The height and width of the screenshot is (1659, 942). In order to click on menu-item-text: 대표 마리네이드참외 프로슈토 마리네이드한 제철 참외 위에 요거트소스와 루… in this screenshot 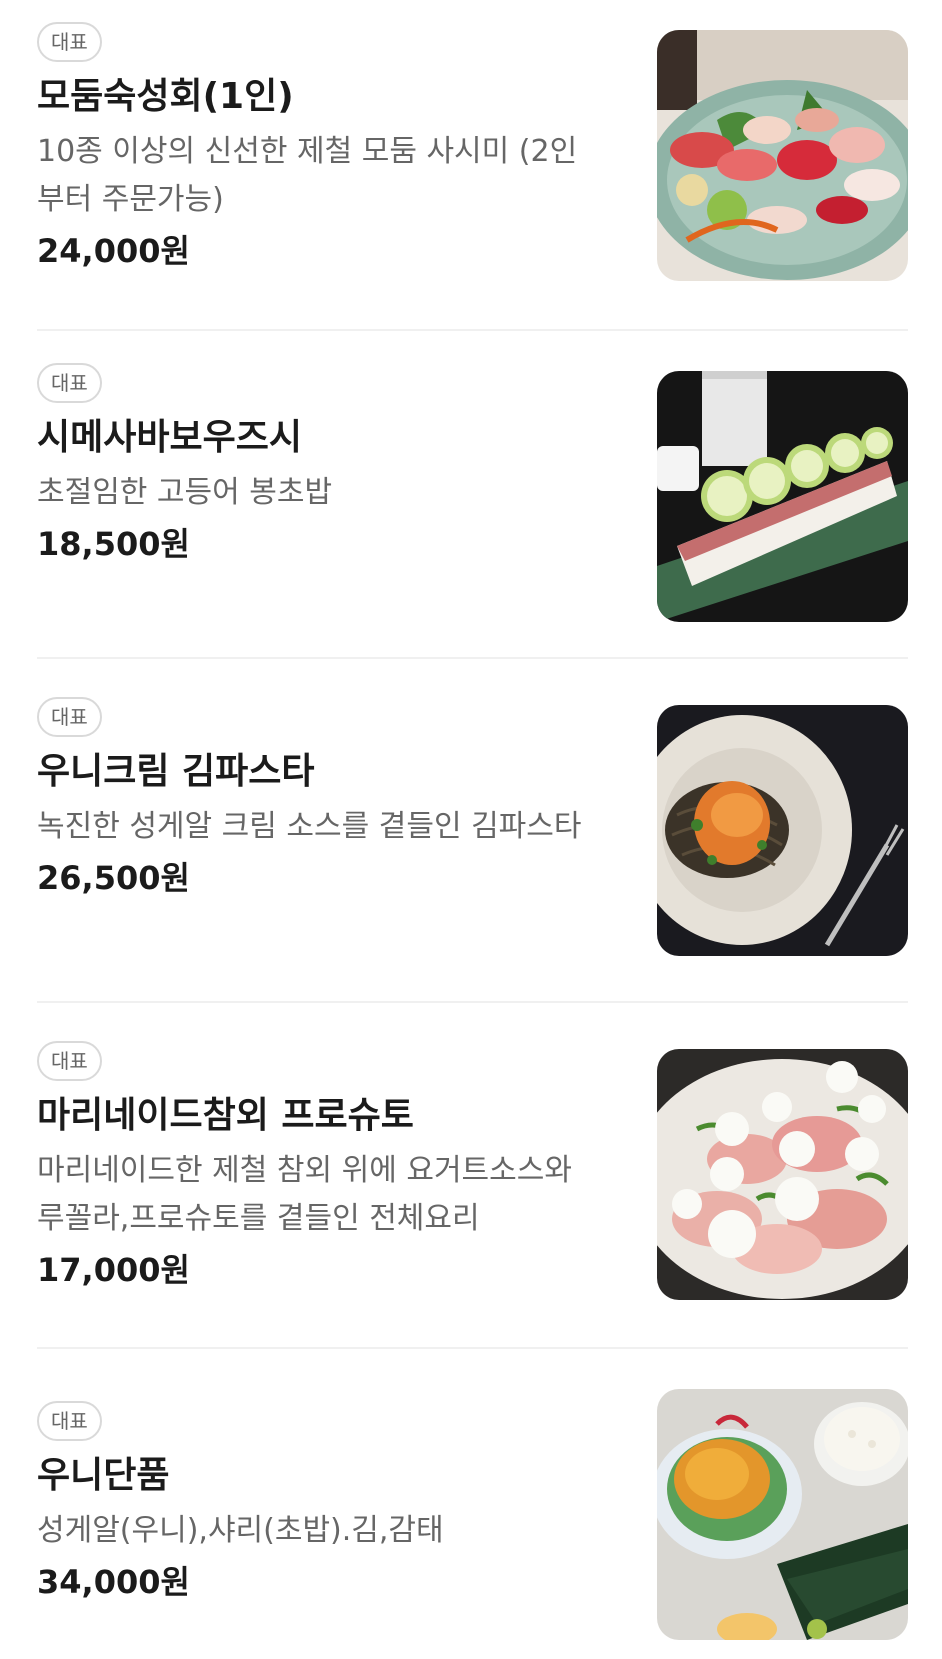, I will do `click(327, 1167)`.